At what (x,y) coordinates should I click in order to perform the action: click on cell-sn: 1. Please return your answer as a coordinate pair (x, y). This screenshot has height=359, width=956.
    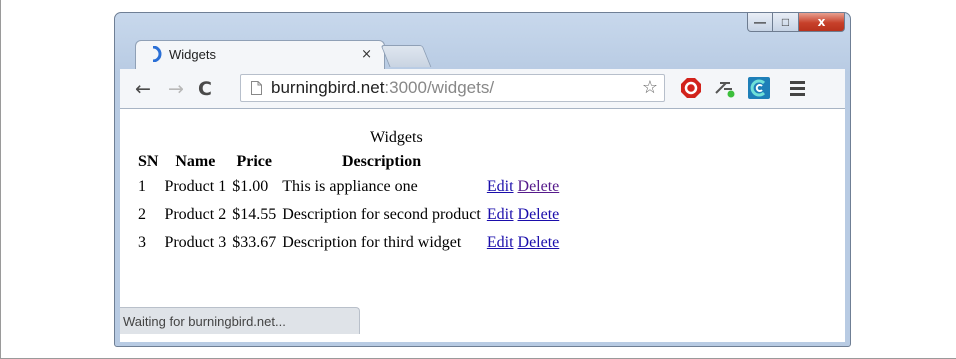
    Looking at the image, I should click on (142, 186).